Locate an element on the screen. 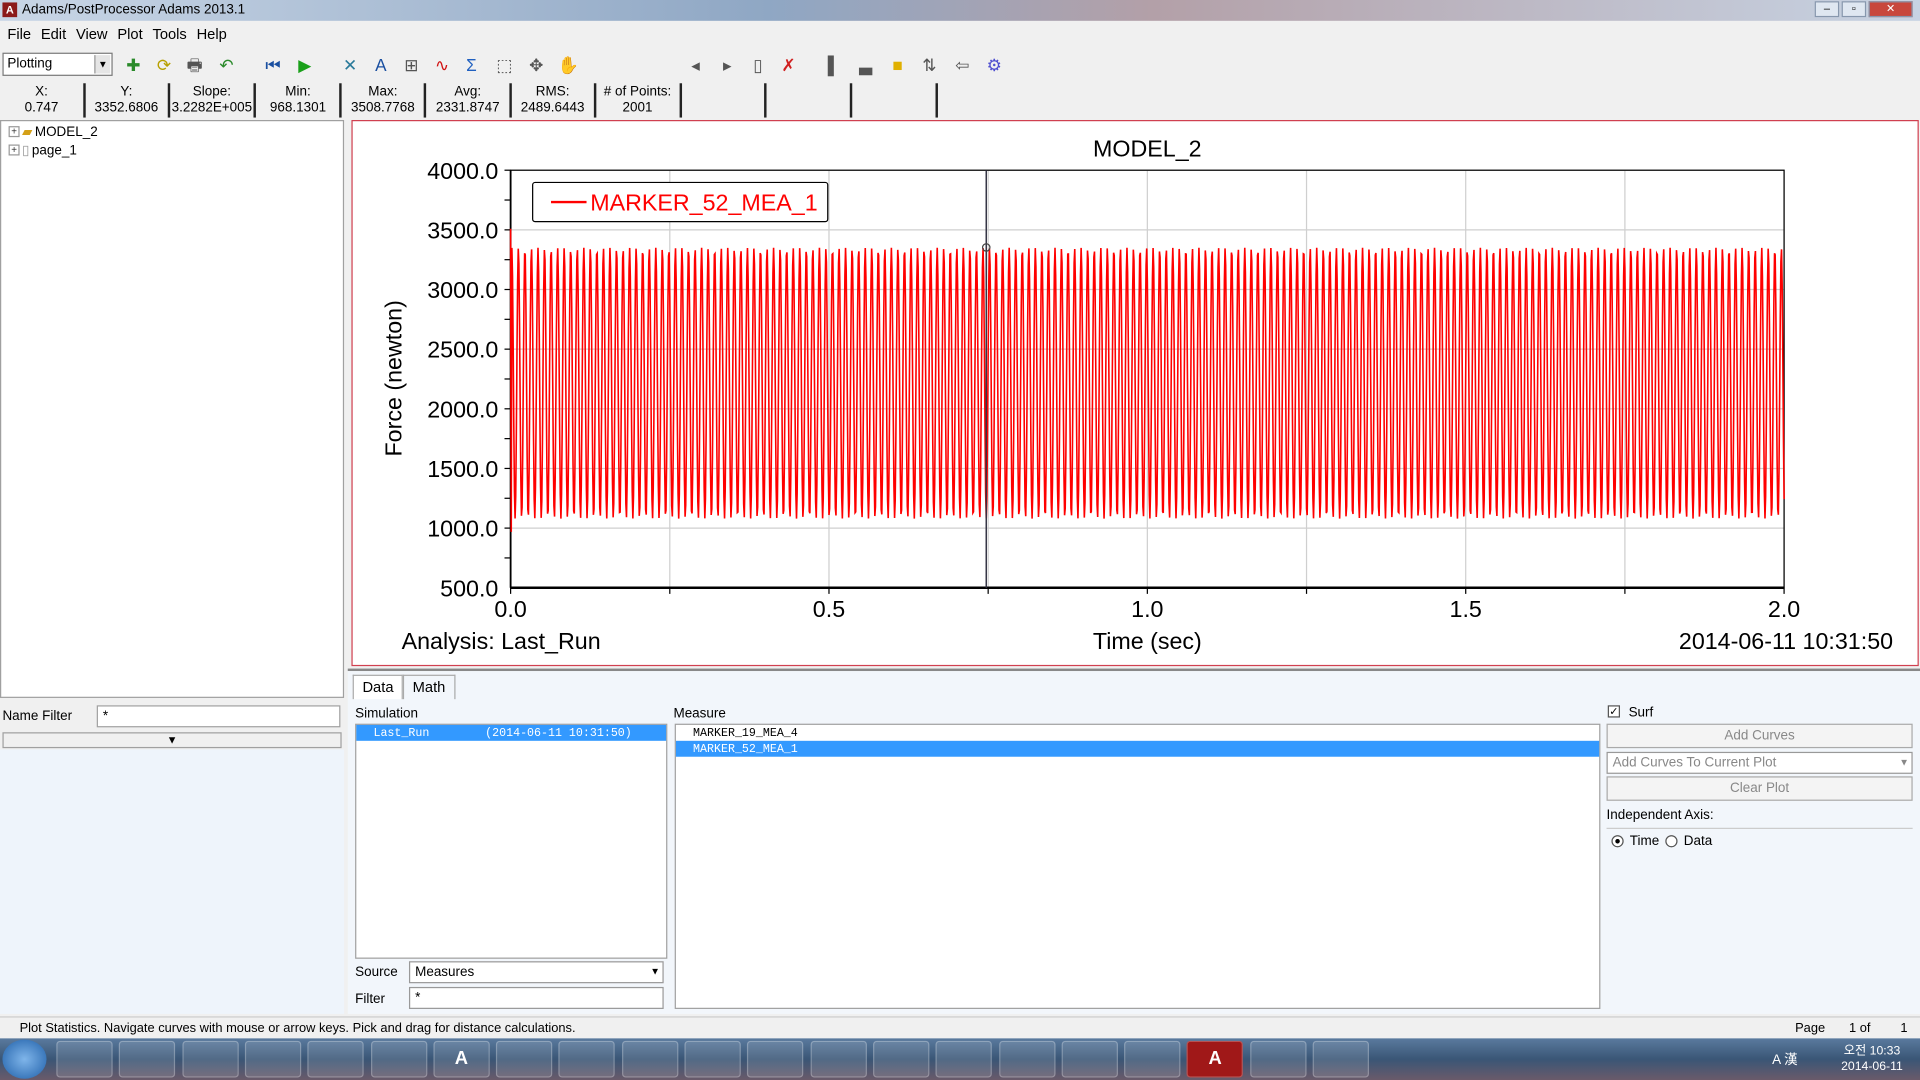 Image resolution: width=1920 pixels, height=1080 pixels. adams-a-icon: A is located at coordinates (461, 1059).